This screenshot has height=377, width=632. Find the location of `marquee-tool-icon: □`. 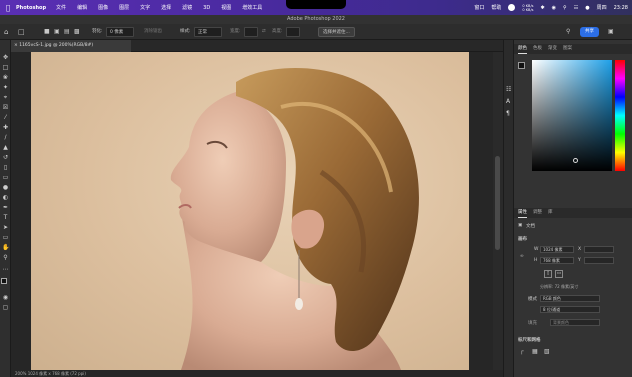

marquee-tool-icon: □ is located at coordinates (5, 67).